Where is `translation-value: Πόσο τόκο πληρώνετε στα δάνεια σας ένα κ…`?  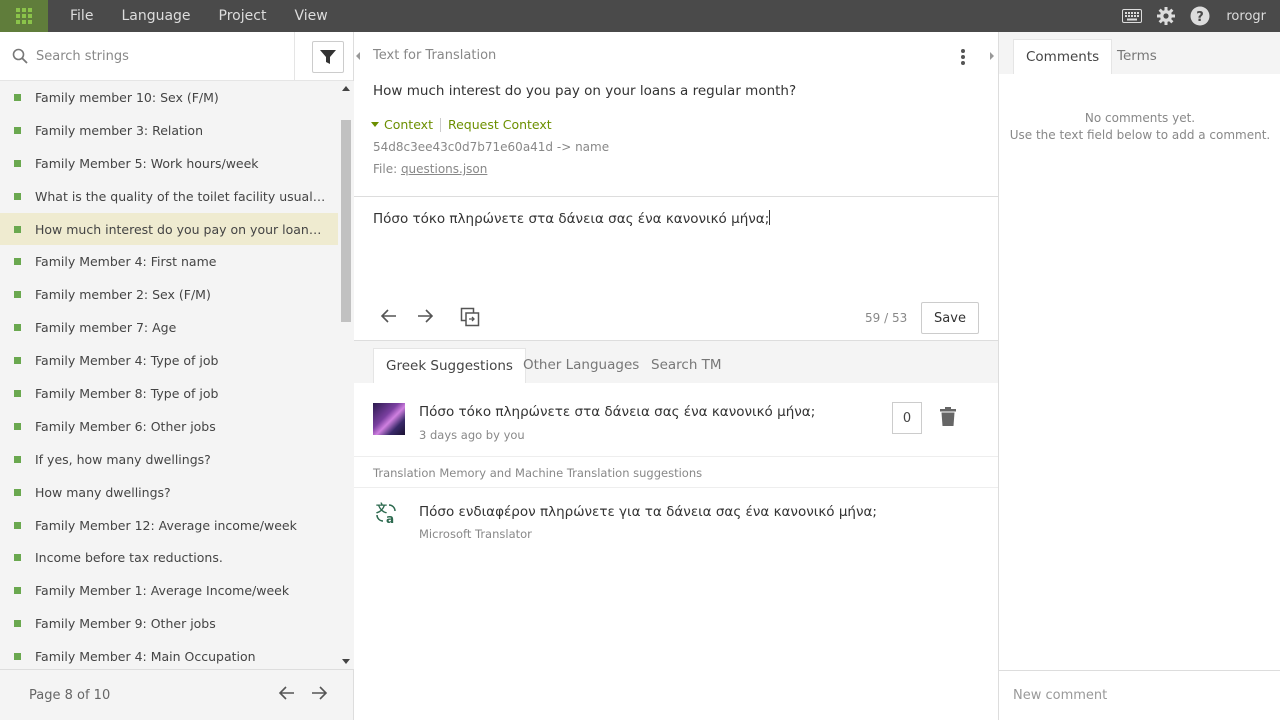 translation-value: Πόσο τόκο πληρώνετε στα δάνεια σας ένα κ… is located at coordinates (571, 219).